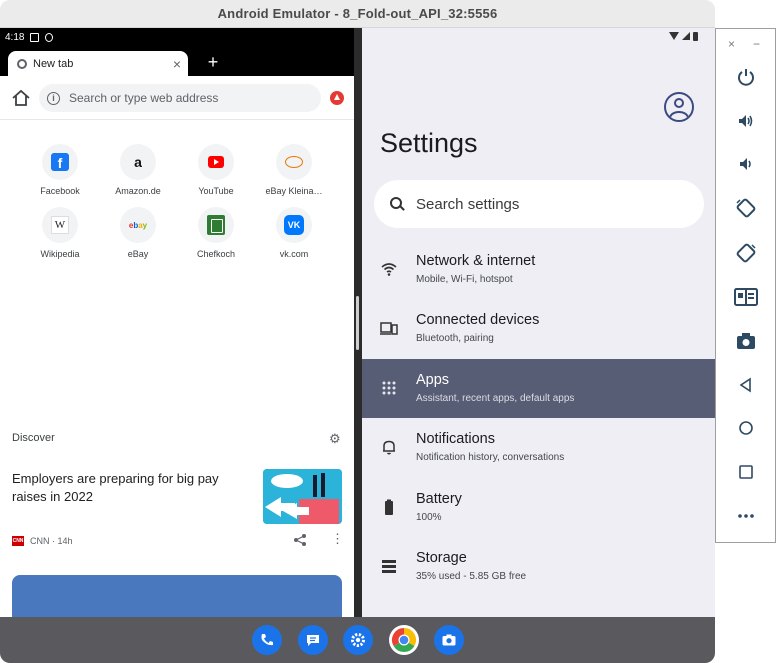 This screenshot has height=663, width=776. I want to click on camera-icon, so click(449, 640).